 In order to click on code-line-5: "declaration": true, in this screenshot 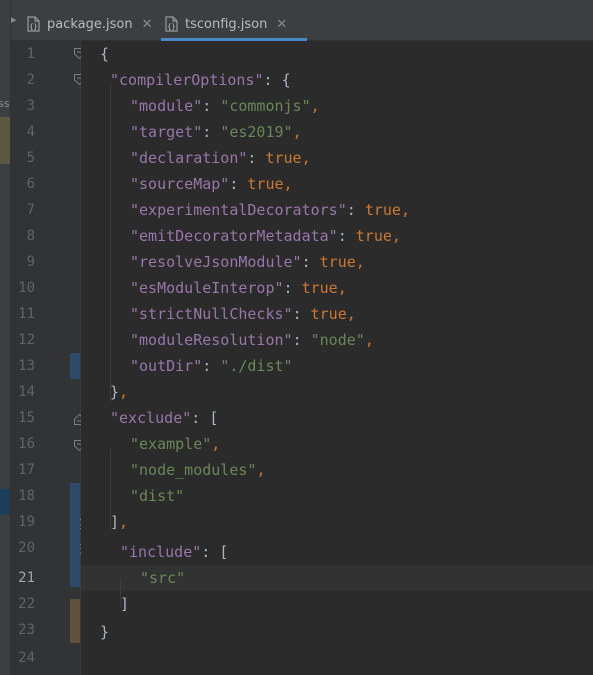, I will do `click(220, 158)`.